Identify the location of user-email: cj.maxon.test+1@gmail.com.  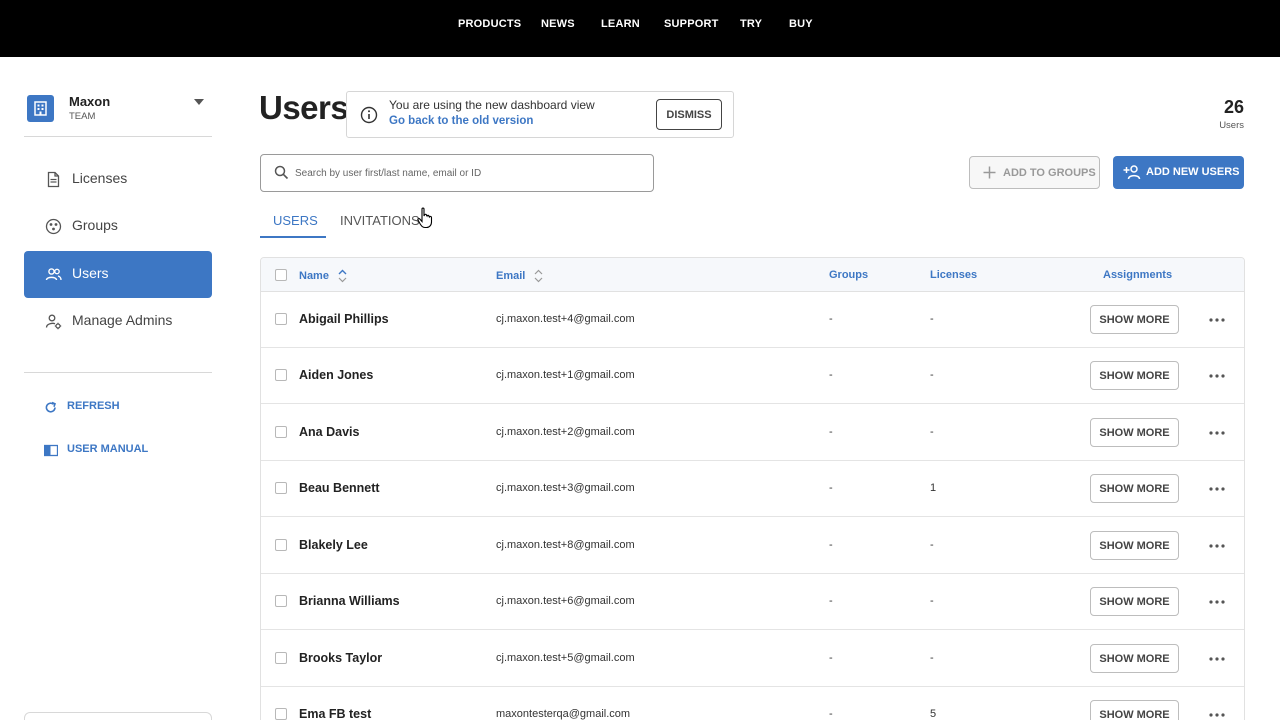
(565, 375).